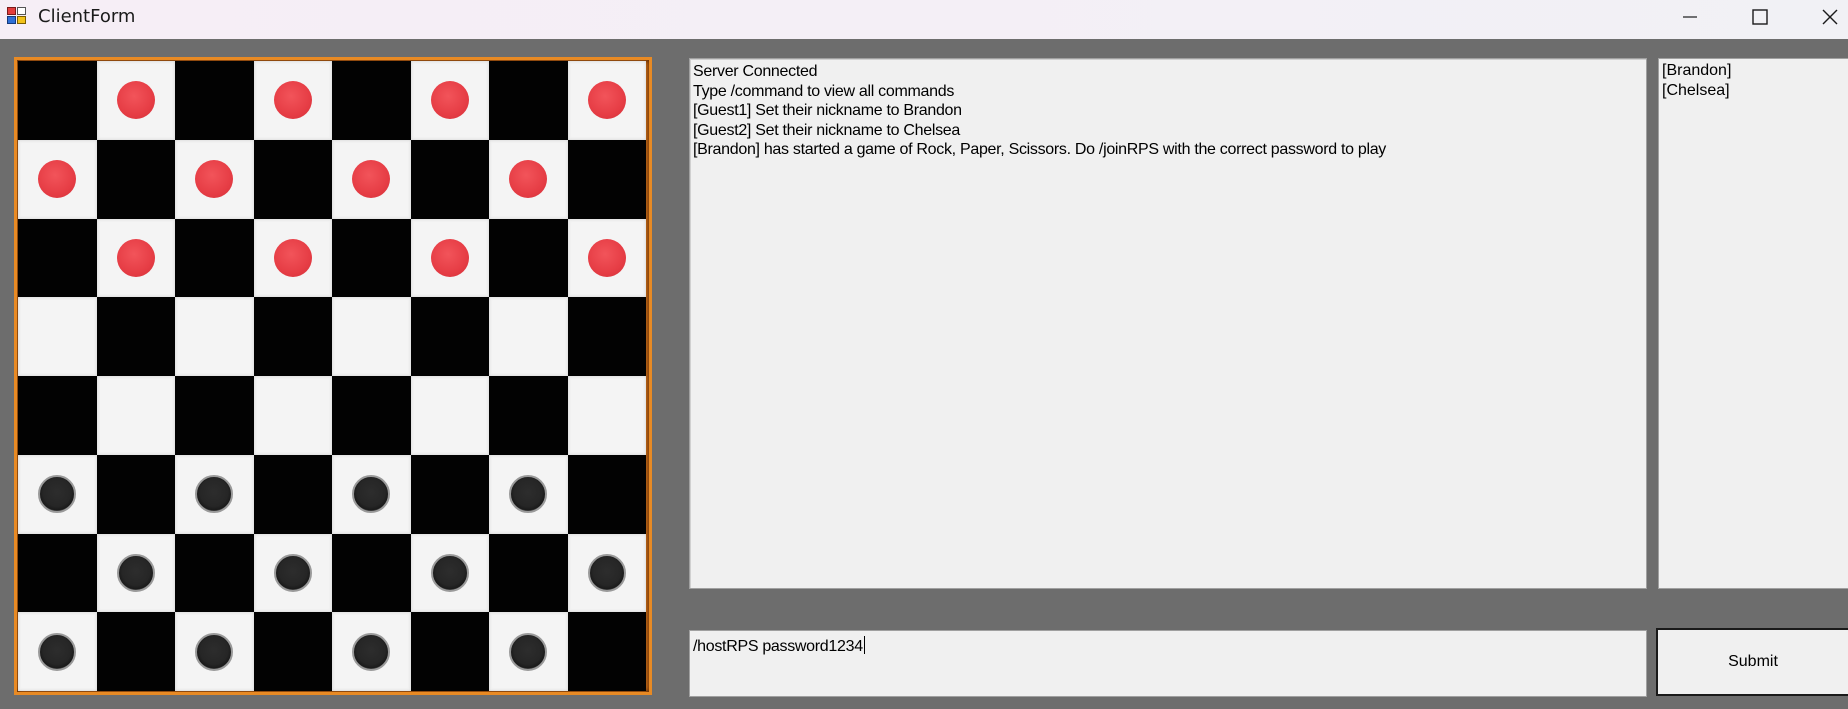  I want to click on user-list-item: [Chelsea], so click(1753, 91).